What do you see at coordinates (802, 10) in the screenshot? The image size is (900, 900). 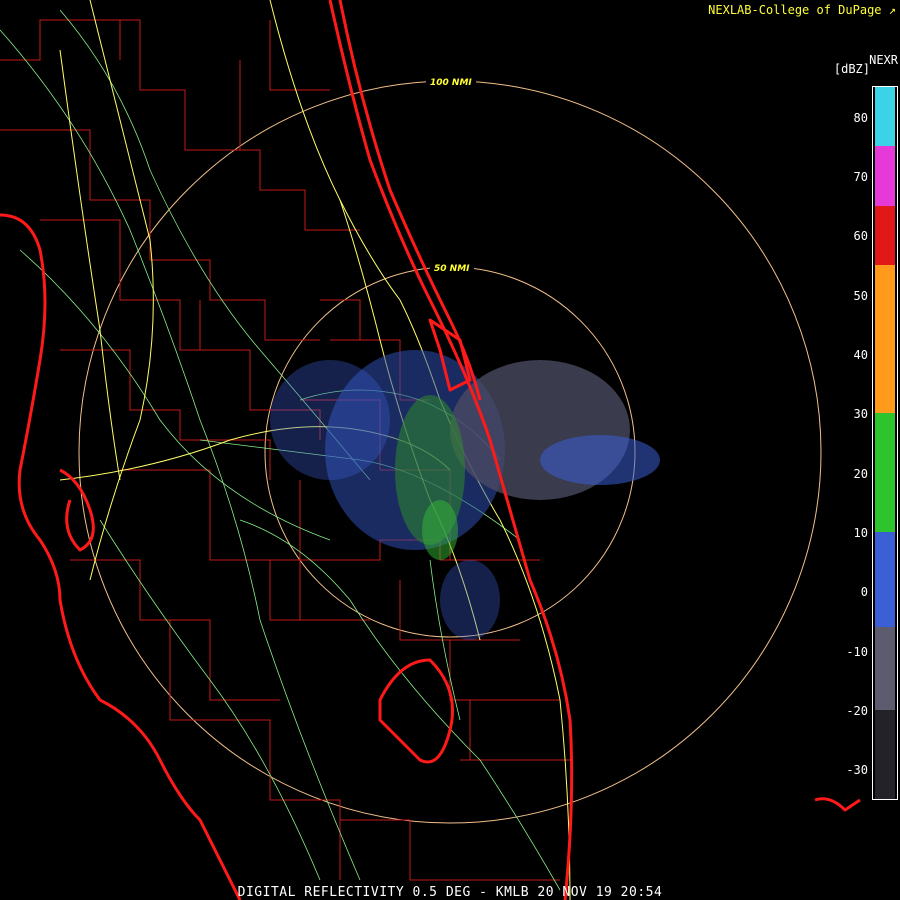 I see `credit-label: NEXLAB-College of DuPage ↗` at bounding box center [802, 10].